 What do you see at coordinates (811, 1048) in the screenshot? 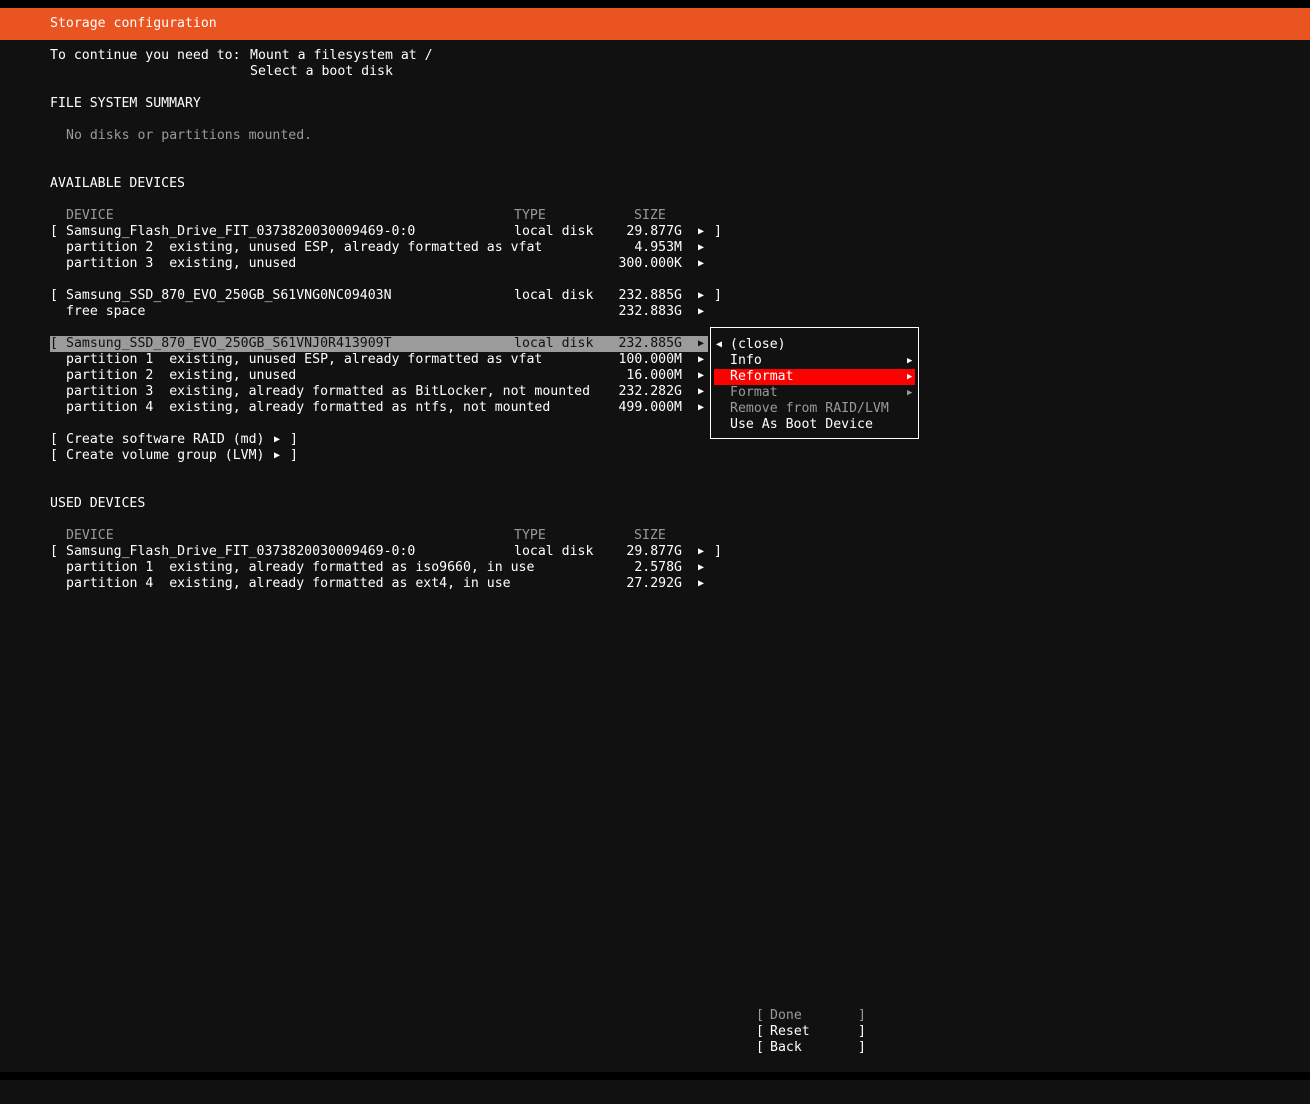
I see `back-button: [ Back ]` at bounding box center [811, 1048].